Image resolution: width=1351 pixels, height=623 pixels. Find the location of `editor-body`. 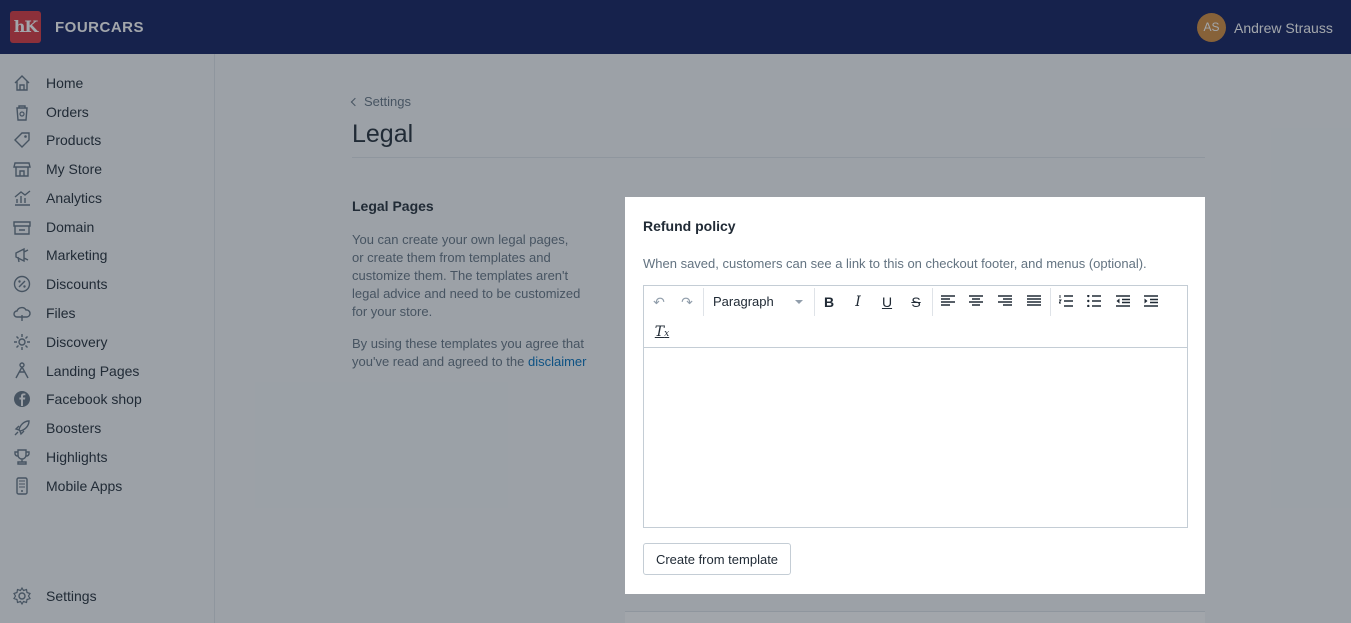

editor-body is located at coordinates (915, 437).